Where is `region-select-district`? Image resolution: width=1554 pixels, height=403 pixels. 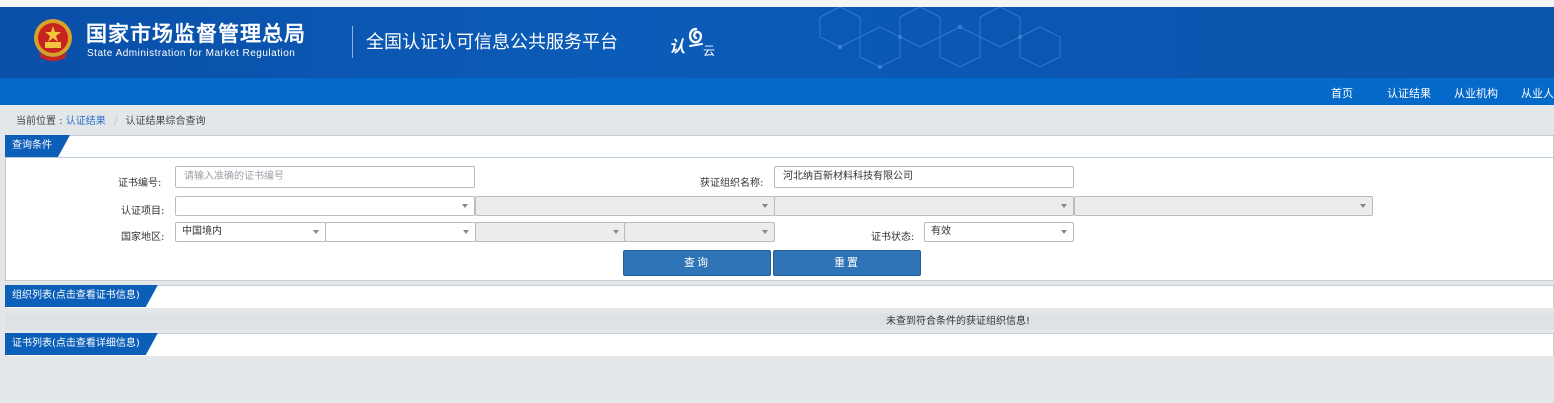
region-select-district is located at coordinates (699, 232).